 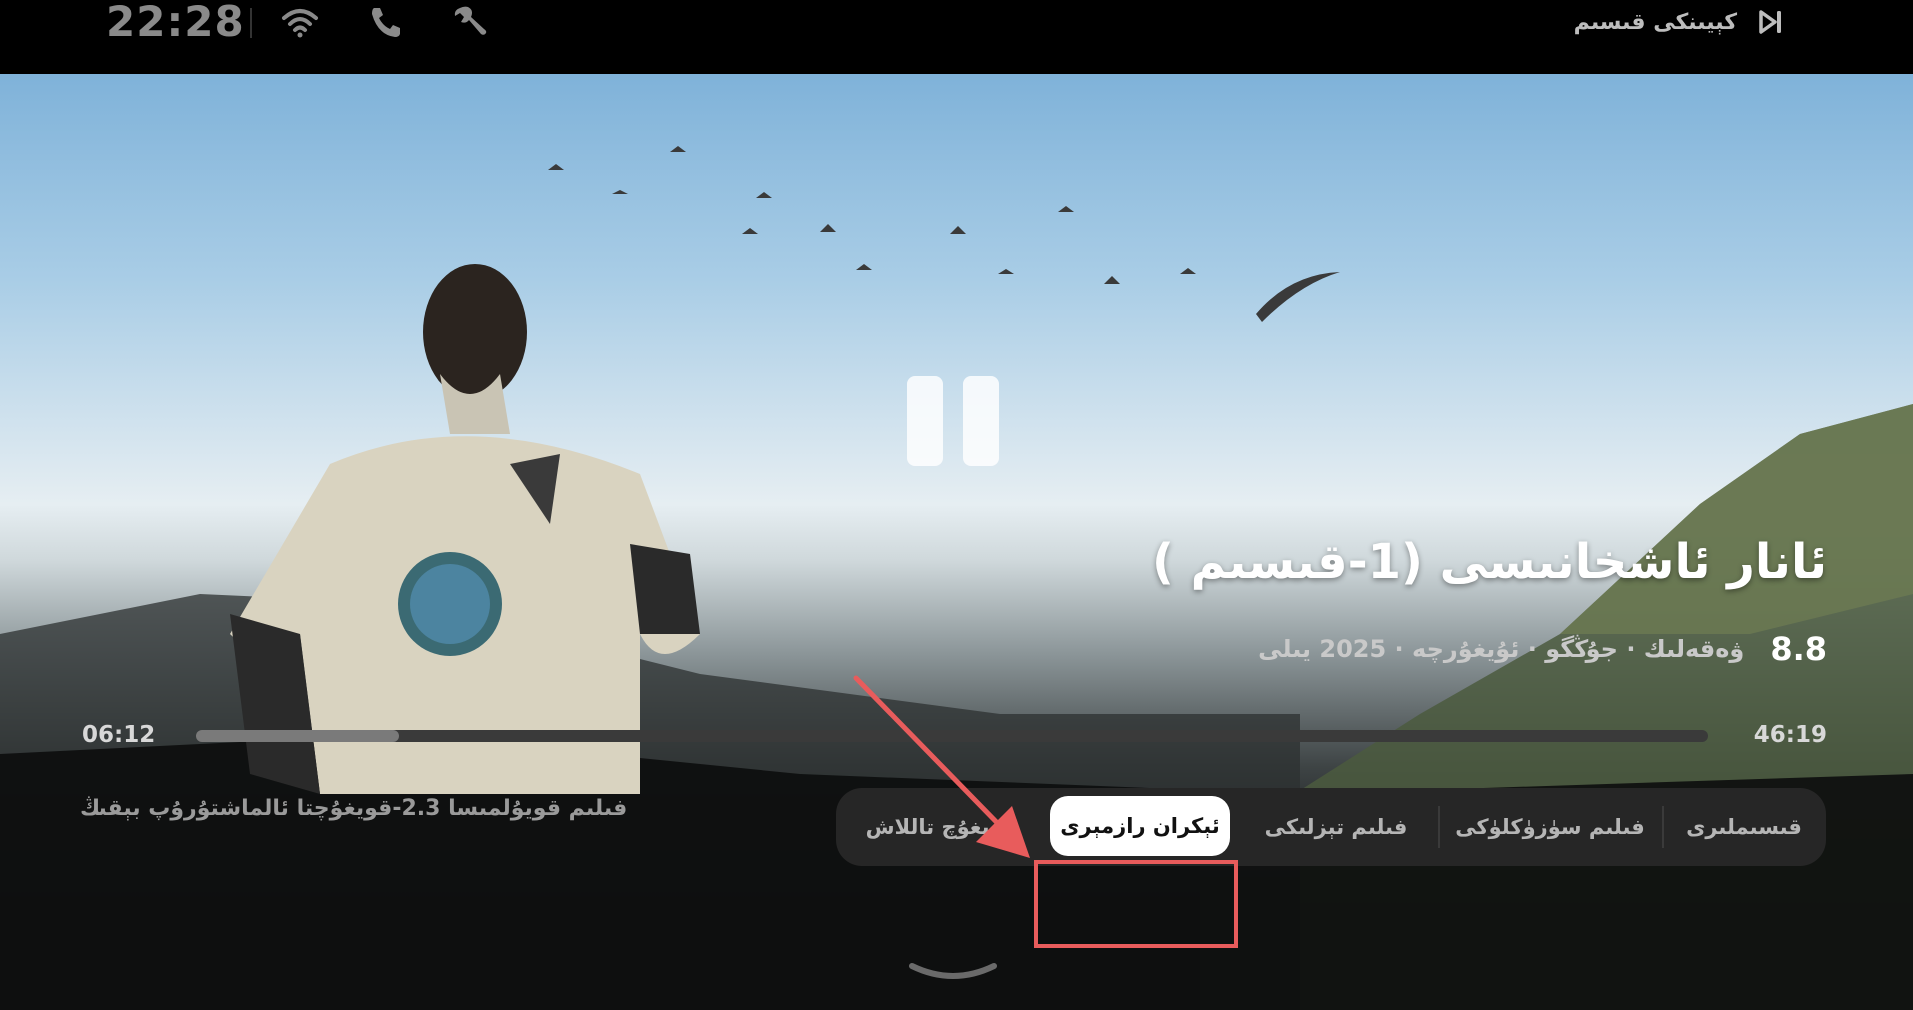 I want to click on duration: 46:19, so click(x=1790, y=735).